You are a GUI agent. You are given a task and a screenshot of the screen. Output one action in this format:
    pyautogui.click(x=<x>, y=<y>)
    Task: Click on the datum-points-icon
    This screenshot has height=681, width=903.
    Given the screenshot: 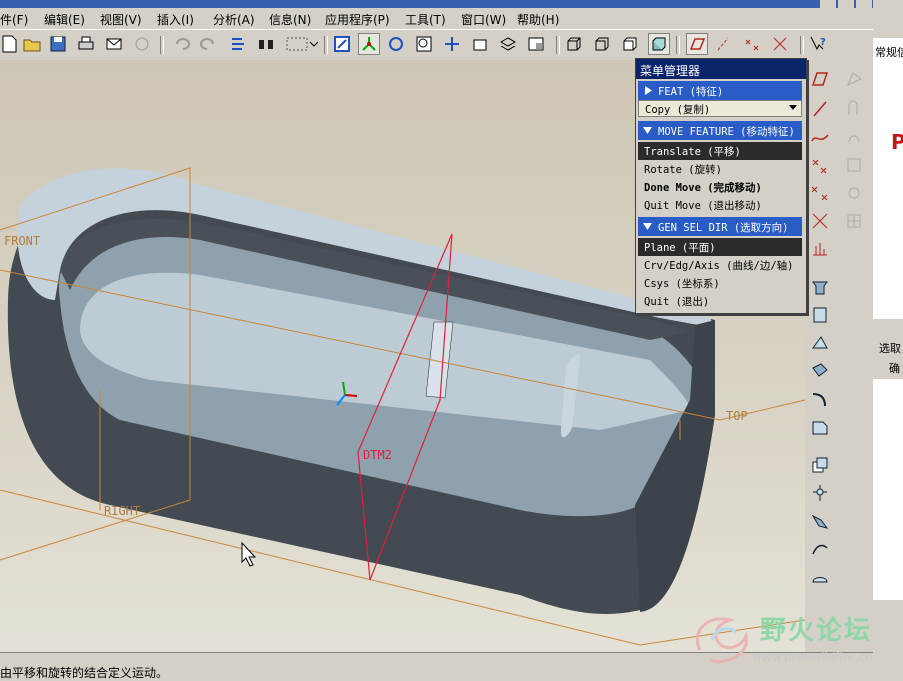 What is the action you would take?
    pyautogui.click(x=752, y=44)
    